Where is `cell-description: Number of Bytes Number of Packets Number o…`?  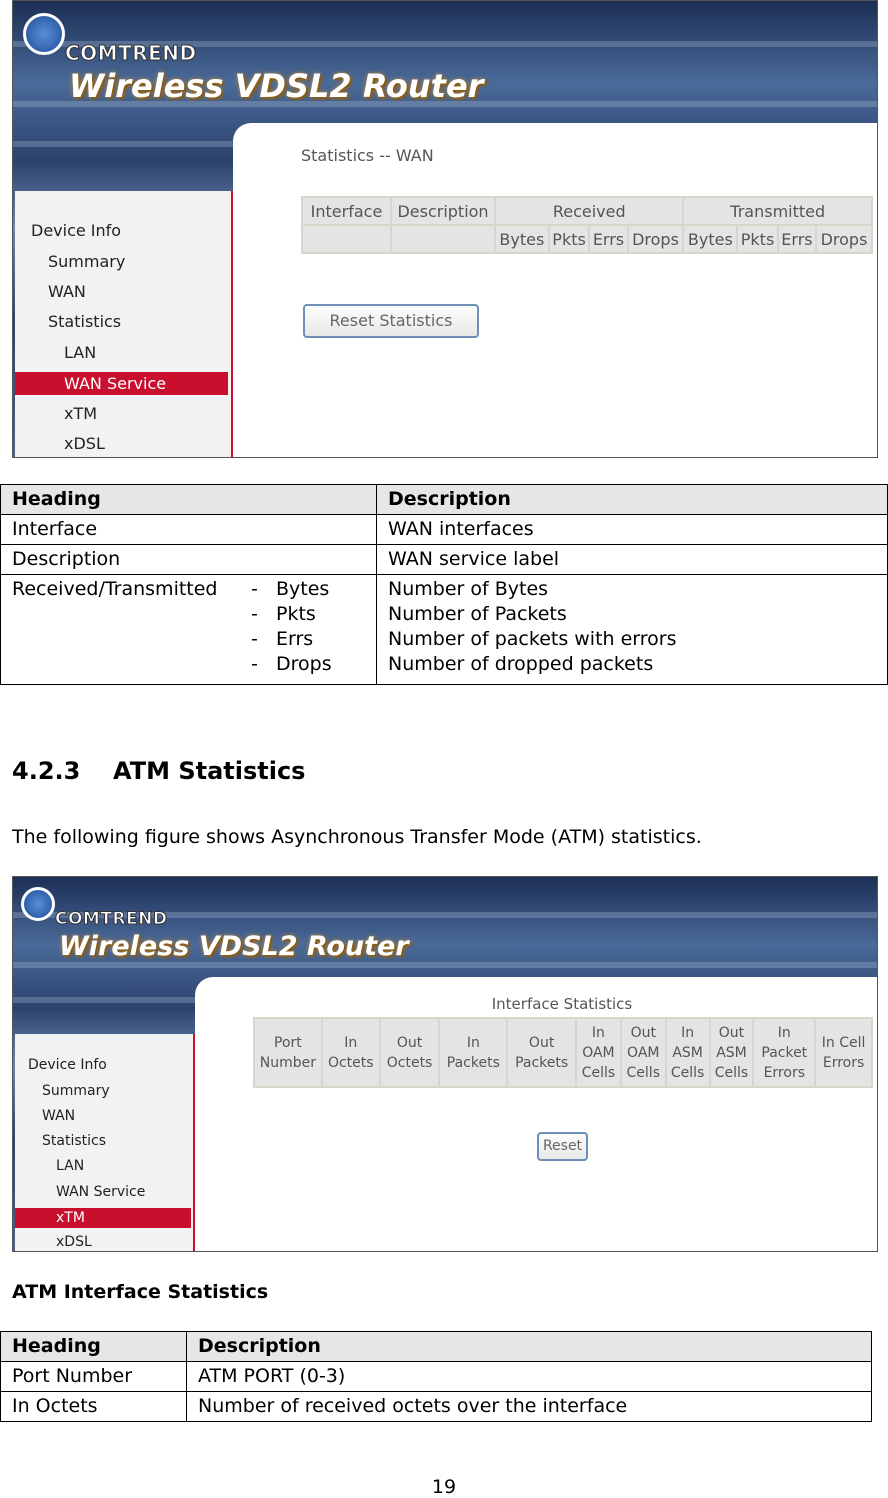
cell-description: Number of Bytes Number of Packets Number o… is located at coordinates (632, 629).